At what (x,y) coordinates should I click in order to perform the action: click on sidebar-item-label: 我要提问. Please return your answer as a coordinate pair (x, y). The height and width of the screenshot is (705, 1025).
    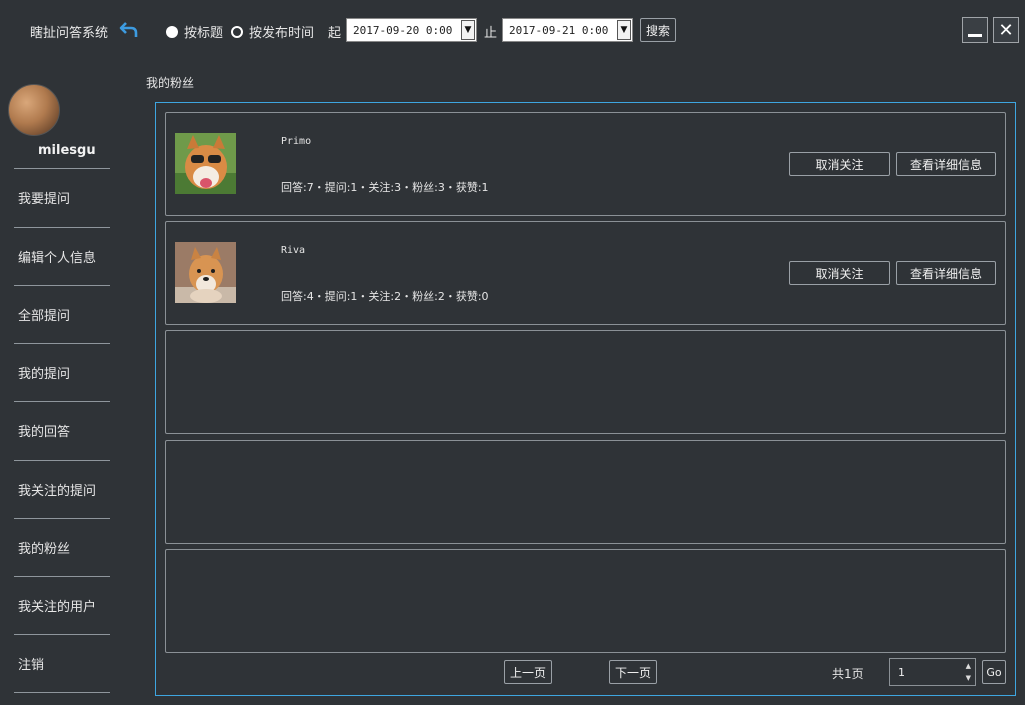
    Looking at the image, I should click on (44, 199).